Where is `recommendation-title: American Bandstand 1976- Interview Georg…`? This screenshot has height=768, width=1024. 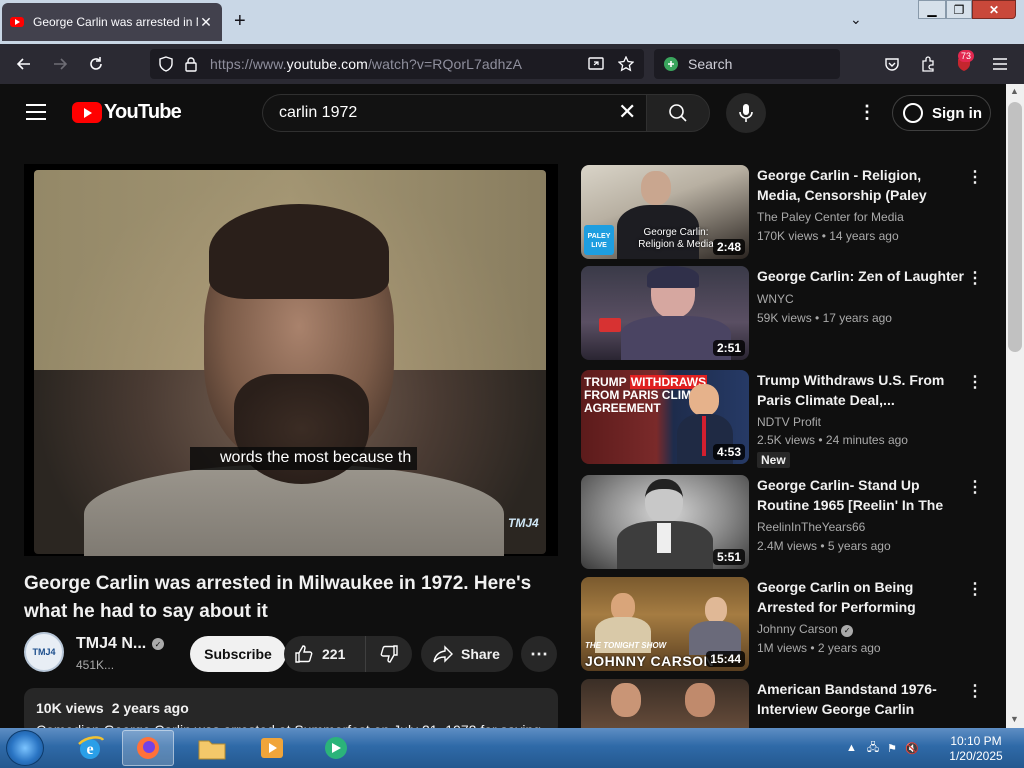 recommendation-title: American Bandstand 1976- Interview Georg… is located at coordinates (862, 699).